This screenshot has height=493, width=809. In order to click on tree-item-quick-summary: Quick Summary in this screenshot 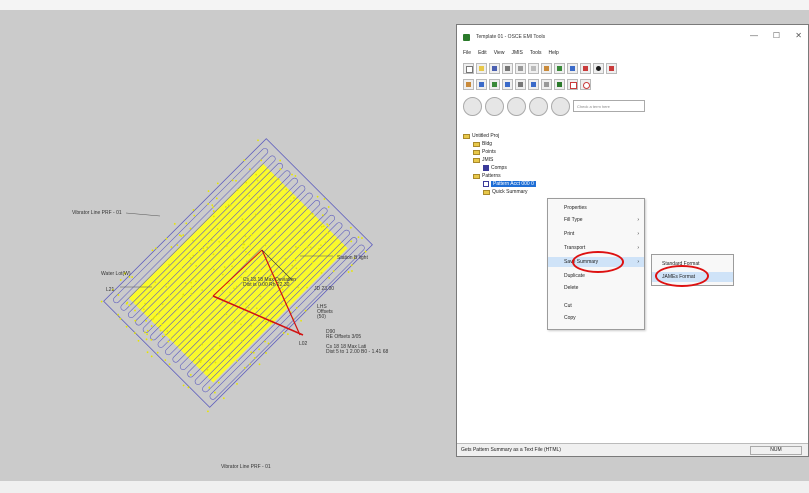, I will do `click(505, 192)`.